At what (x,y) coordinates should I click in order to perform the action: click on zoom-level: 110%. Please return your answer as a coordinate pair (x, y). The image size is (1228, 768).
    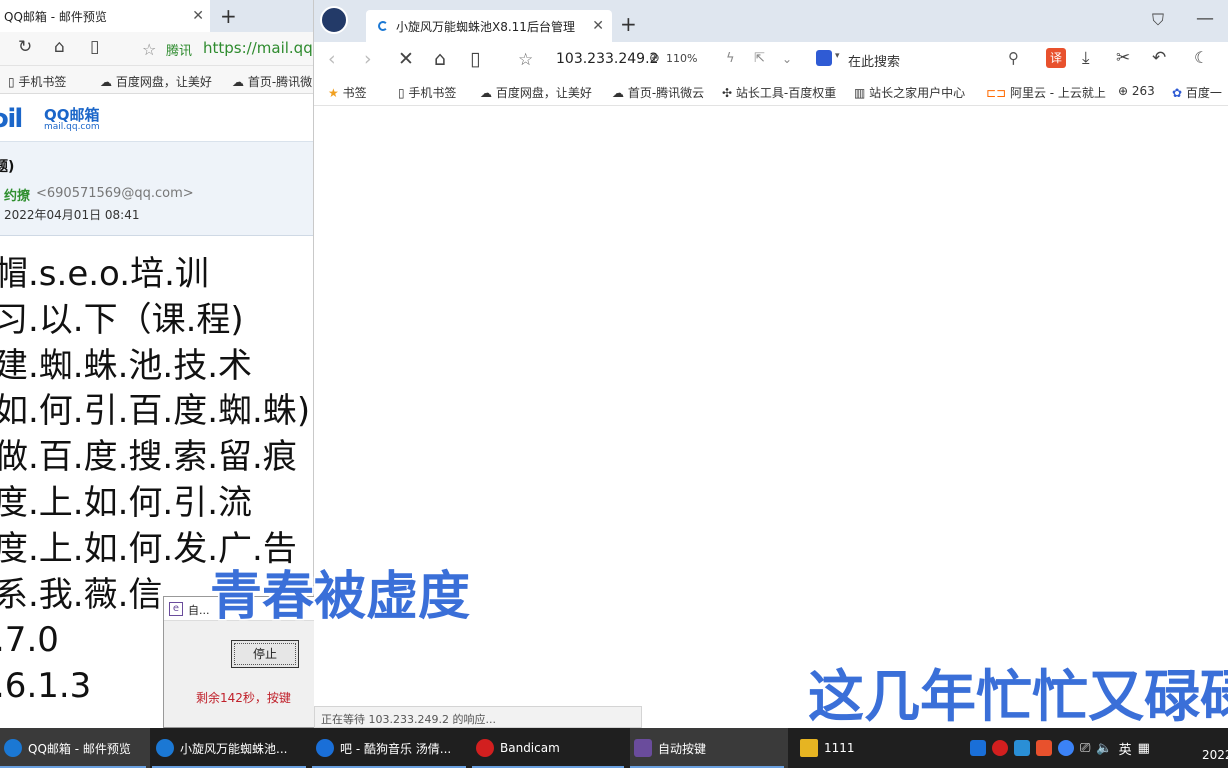
    Looking at the image, I should click on (681, 58).